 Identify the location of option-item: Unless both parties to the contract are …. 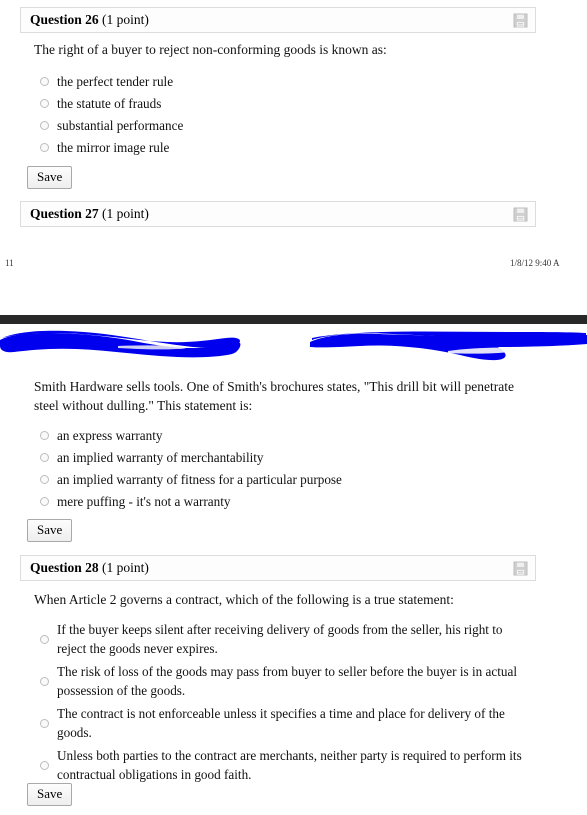
(287, 765).